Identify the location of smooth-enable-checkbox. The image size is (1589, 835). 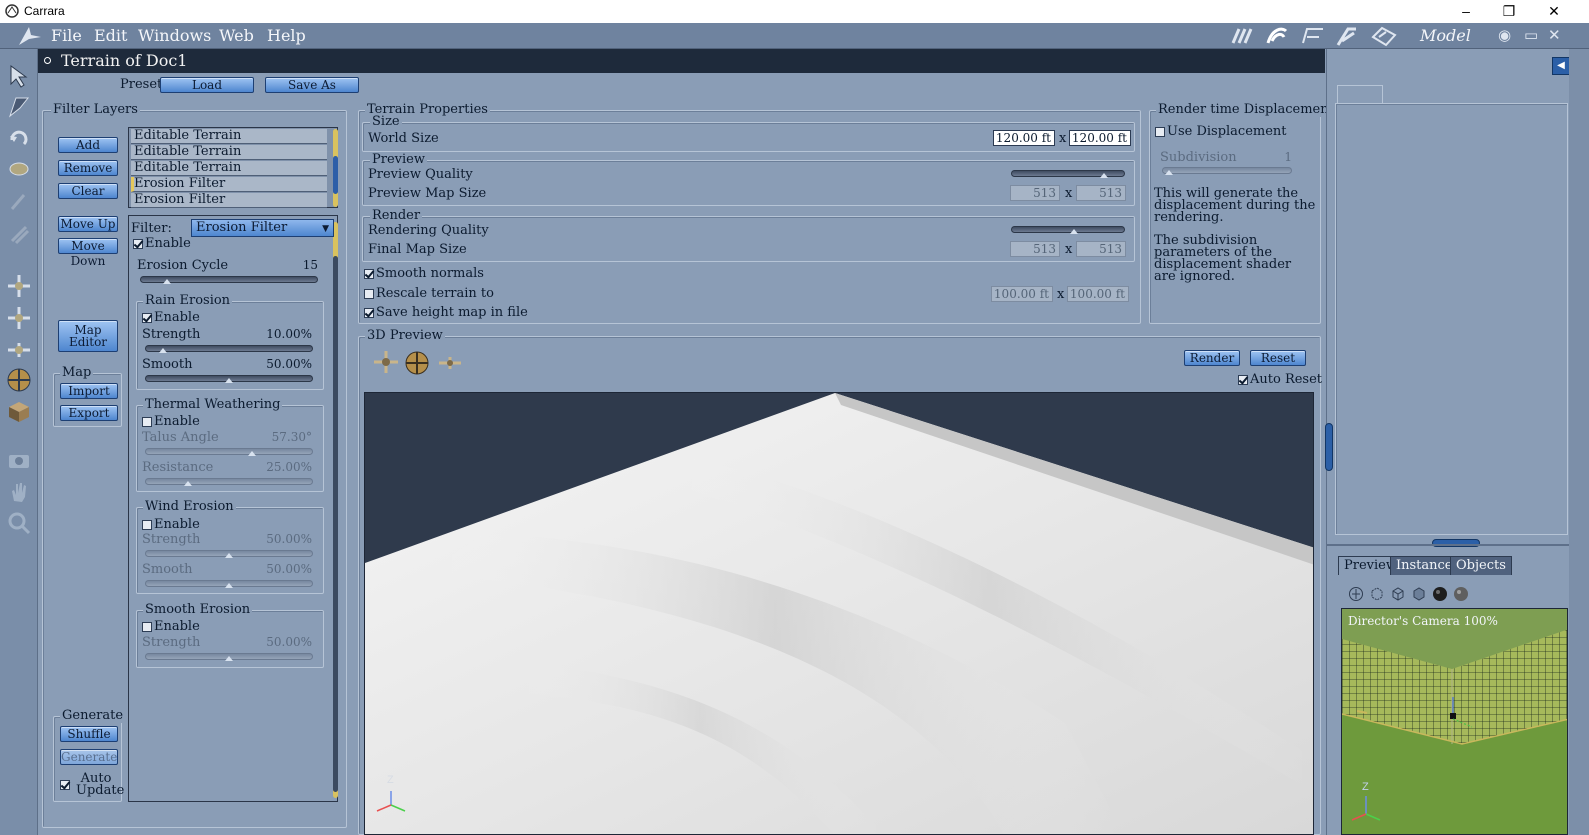
(147, 627).